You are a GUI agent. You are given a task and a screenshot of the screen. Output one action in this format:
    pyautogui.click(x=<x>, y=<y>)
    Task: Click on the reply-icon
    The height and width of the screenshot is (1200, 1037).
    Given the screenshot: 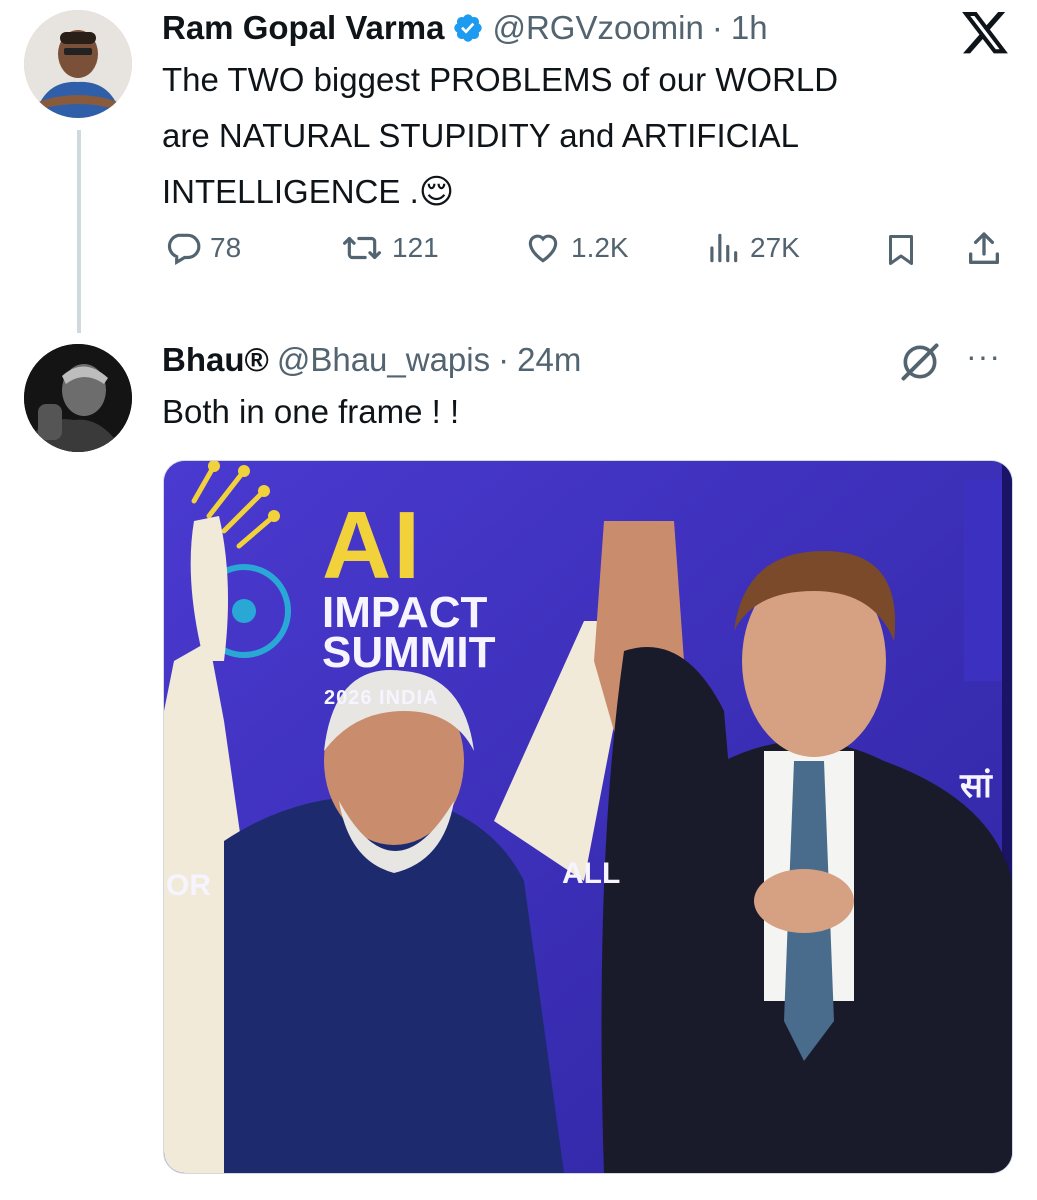 What is the action you would take?
    pyautogui.click(x=184, y=249)
    